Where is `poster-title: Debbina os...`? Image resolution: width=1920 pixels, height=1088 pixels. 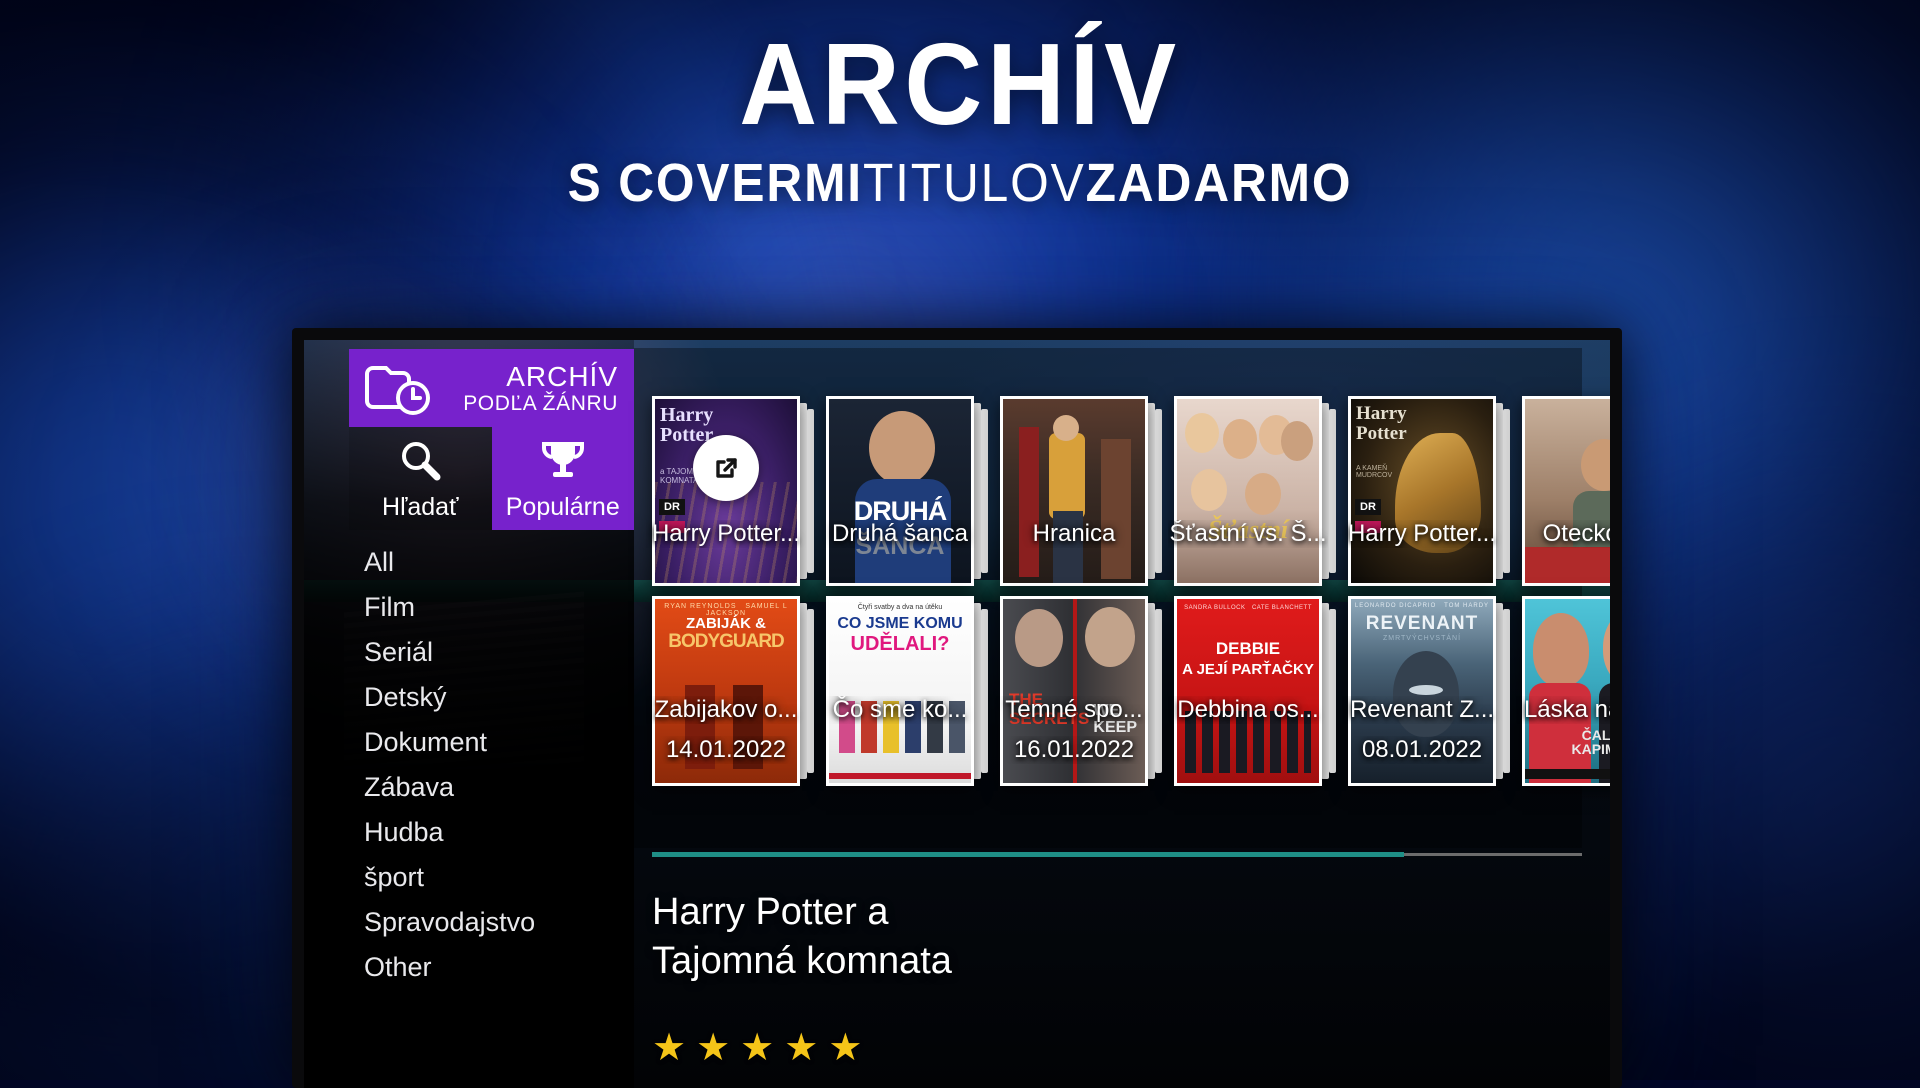 poster-title: Debbina os... is located at coordinates (1248, 709).